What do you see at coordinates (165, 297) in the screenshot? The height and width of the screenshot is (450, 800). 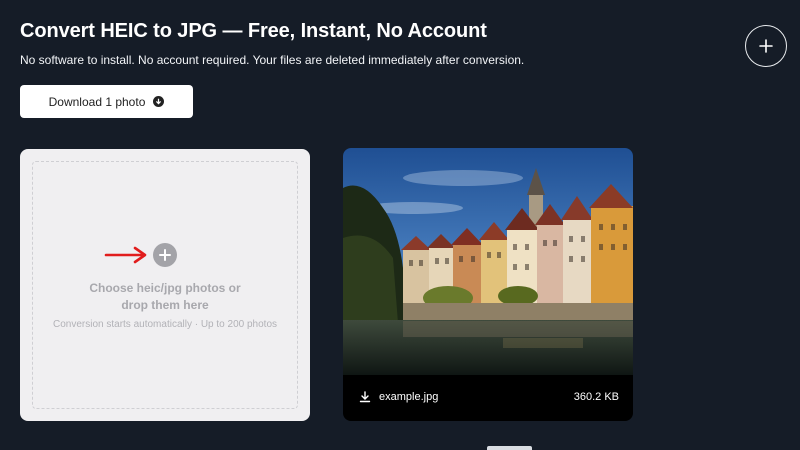 I see `dropzone-instructions: Choose heic/jpg photos or drop them here` at bounding box center [165, 297].